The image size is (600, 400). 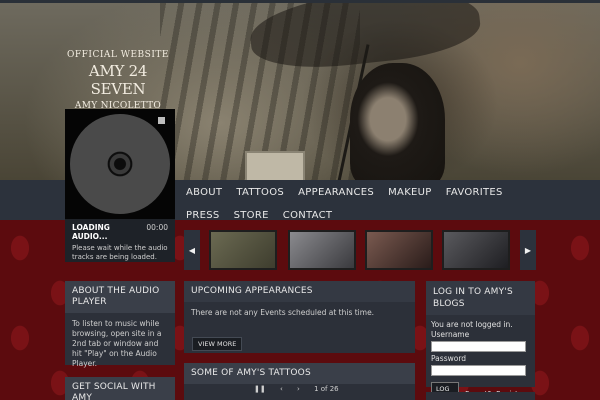 I want to click on chevron-left-icon: ◀, so click(x=192, y=250).